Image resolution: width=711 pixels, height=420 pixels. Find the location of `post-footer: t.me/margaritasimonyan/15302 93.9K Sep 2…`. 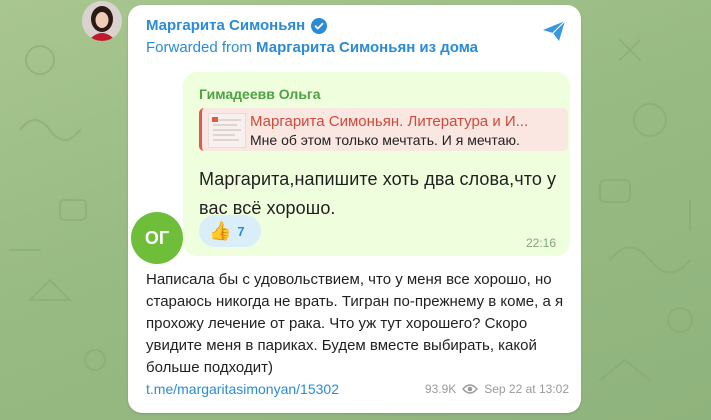

post-footer: t.me/margaritasimonyan/15302 93.9K Sep 2… is located at coordinates (357, 389).